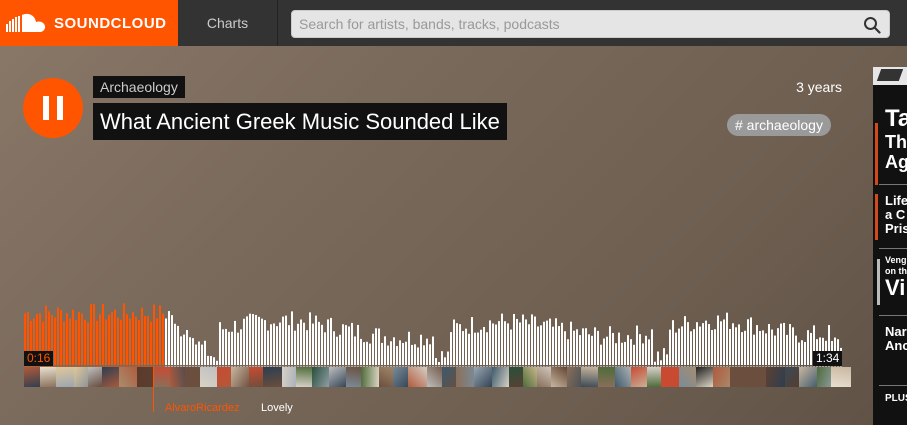 The image size is (907, 425). What do you see at coordinates (896, 398) in the screenshot?
I see `ad-line: PLUS:` at bounding box center [896, 398].